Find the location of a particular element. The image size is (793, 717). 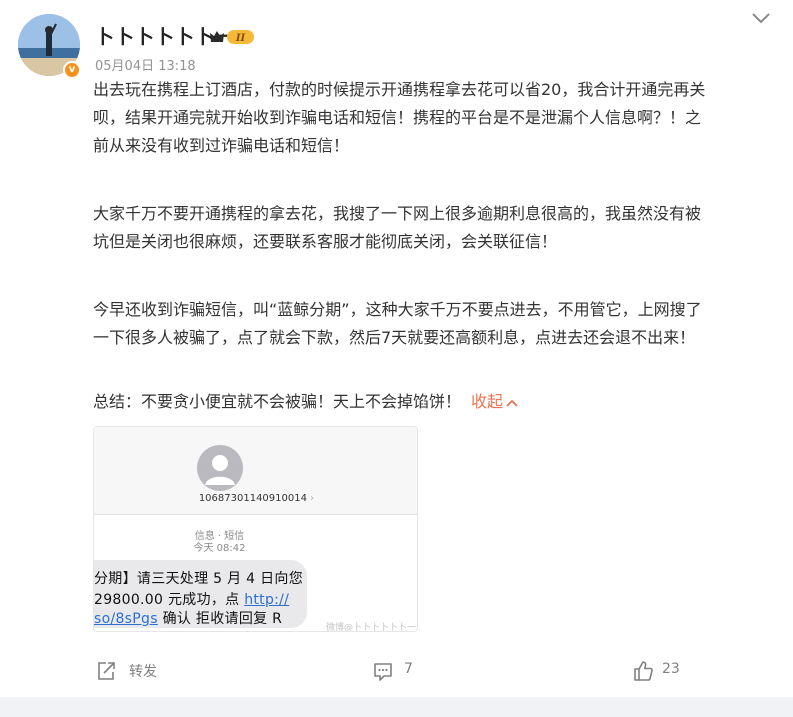

sms-link: so/8sPgs is located at coordinates (126, 619).